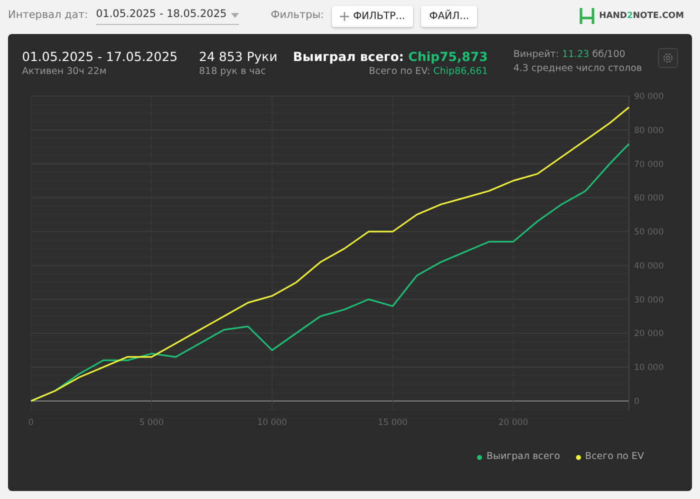  Describe the element at coordinates (48, 16) in the screenshot. I see `date-range-label: Интервал дат:` at that location.